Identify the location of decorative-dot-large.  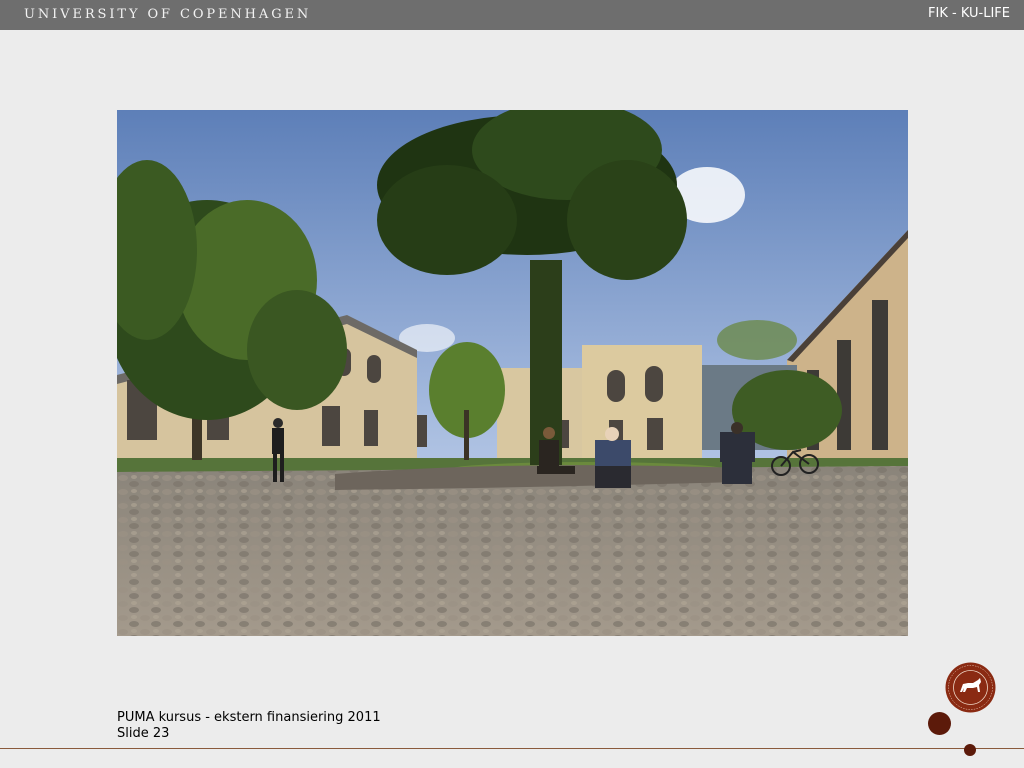
(939, 723).